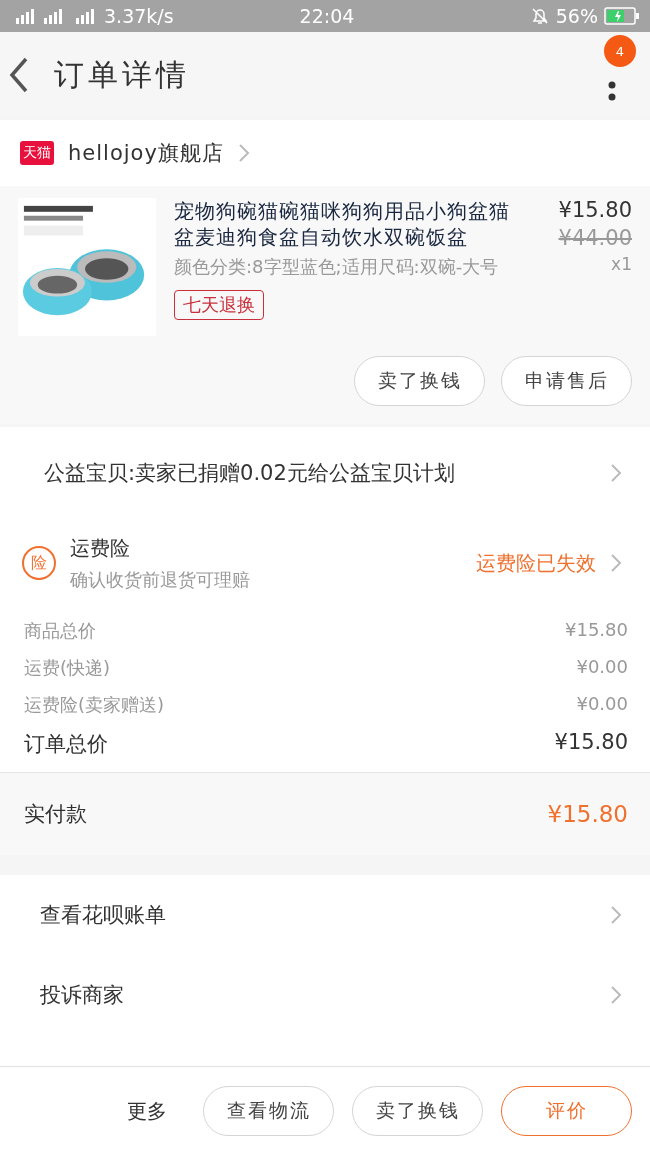  I want to click on menu-item-label: 投诉商家, so click(82, 995).